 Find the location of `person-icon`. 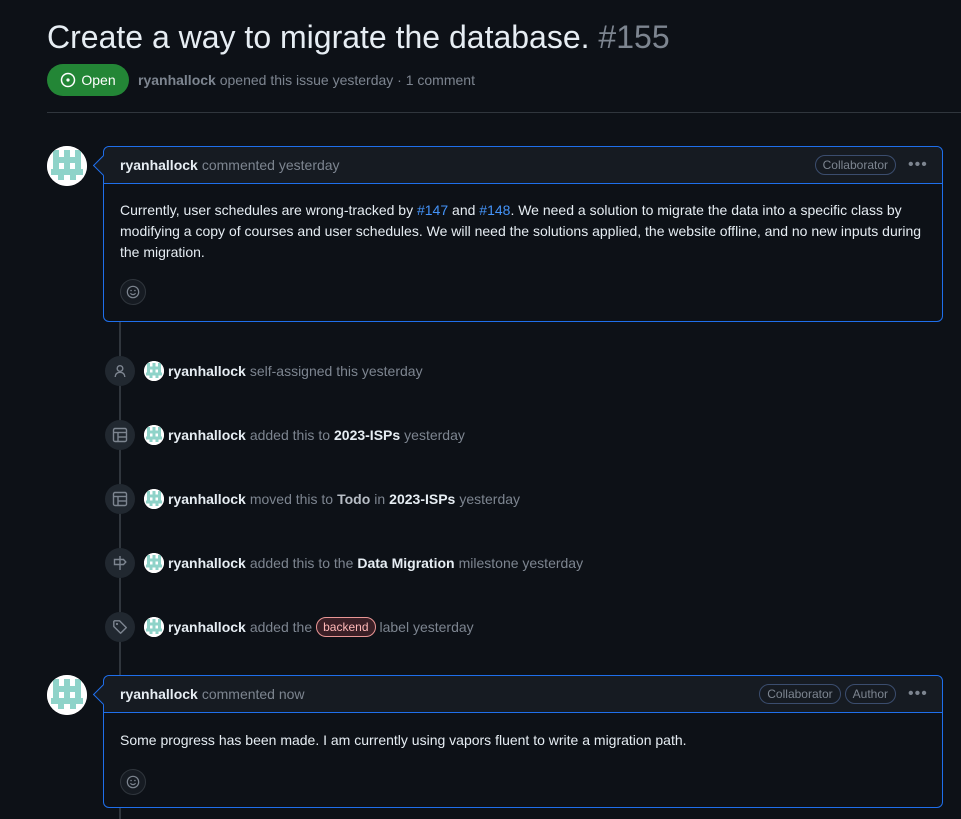

person-icon is located at coordinates (120, 371).